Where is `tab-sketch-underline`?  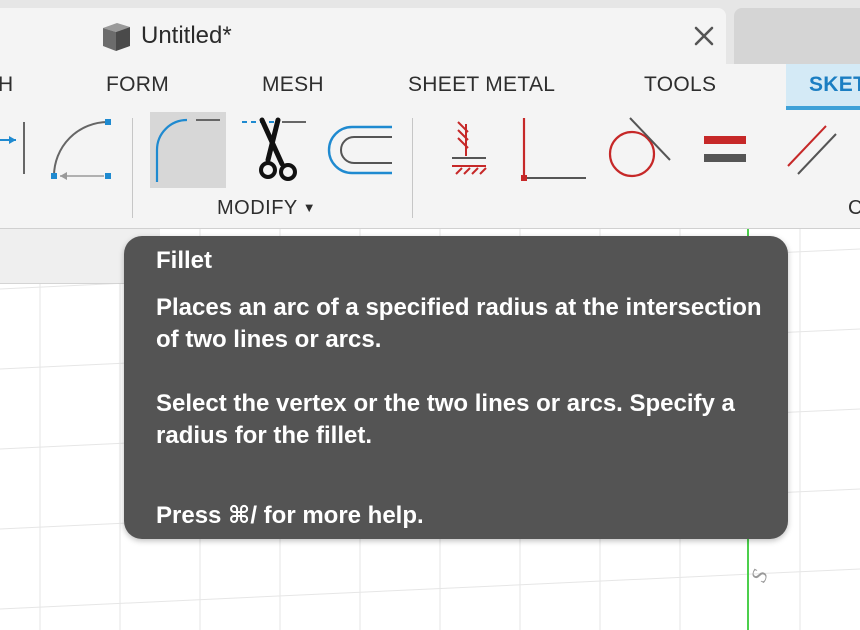
tab-sketch-underline is located at coordinates (823, 108).